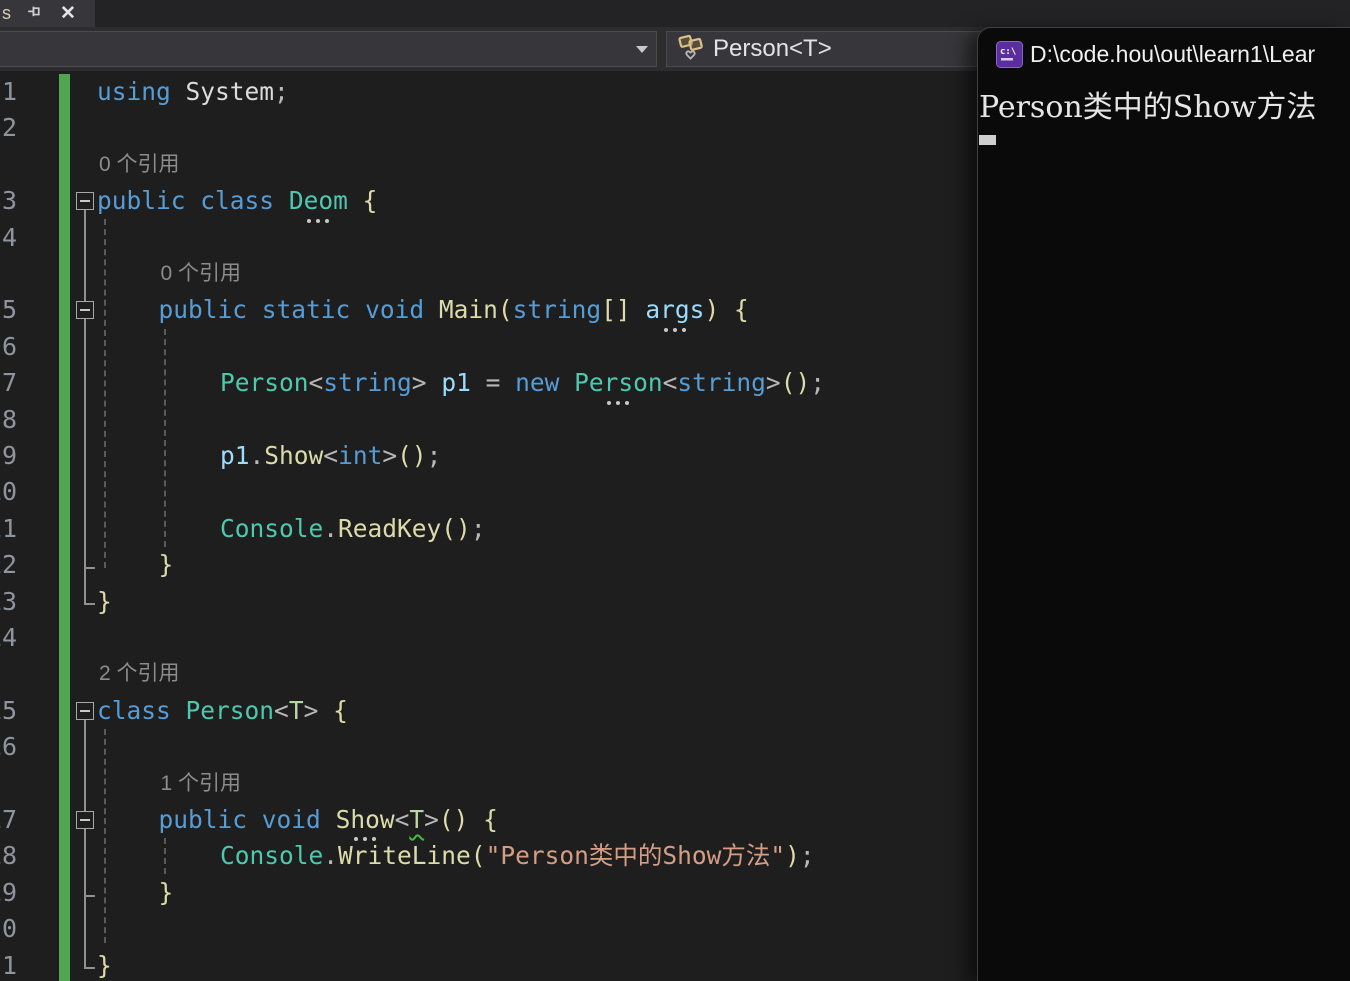 This screenshot has width=1350, height=981. What do you see at coordinates (328, 49) in the screenshot?
I see `project-type-dropdown` at bounding box center [328, 49].